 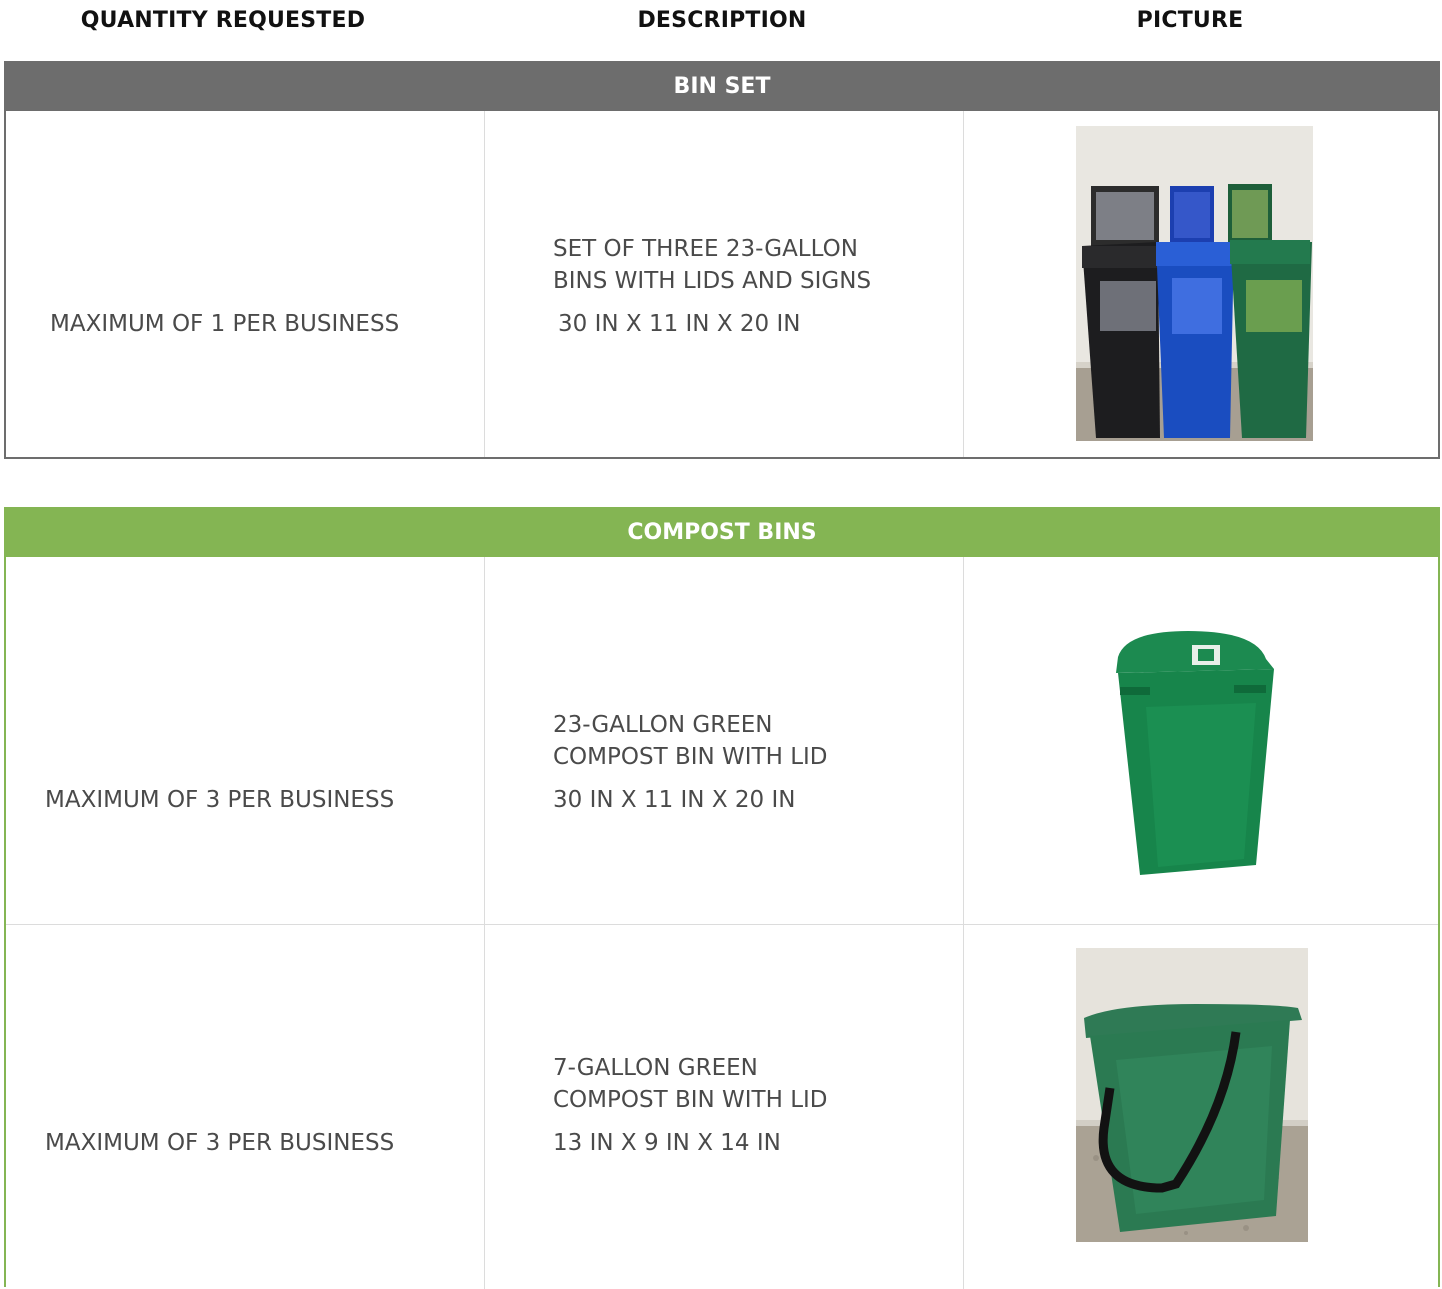 I want to click on description-column-header: DESCRIPTION, so click(x=722, y=20).